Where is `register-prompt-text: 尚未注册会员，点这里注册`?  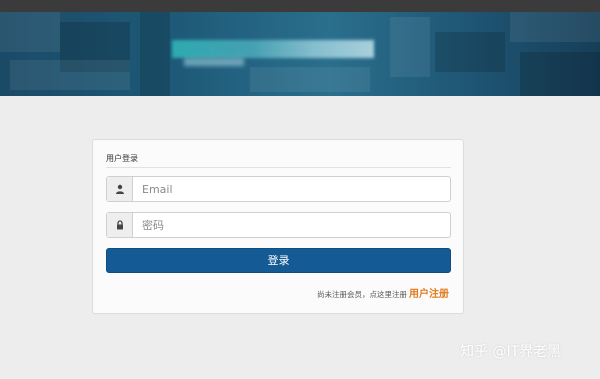
register-prompt-text: 尚未注册会员，点这里注册 is located at coordinates (362, 294).